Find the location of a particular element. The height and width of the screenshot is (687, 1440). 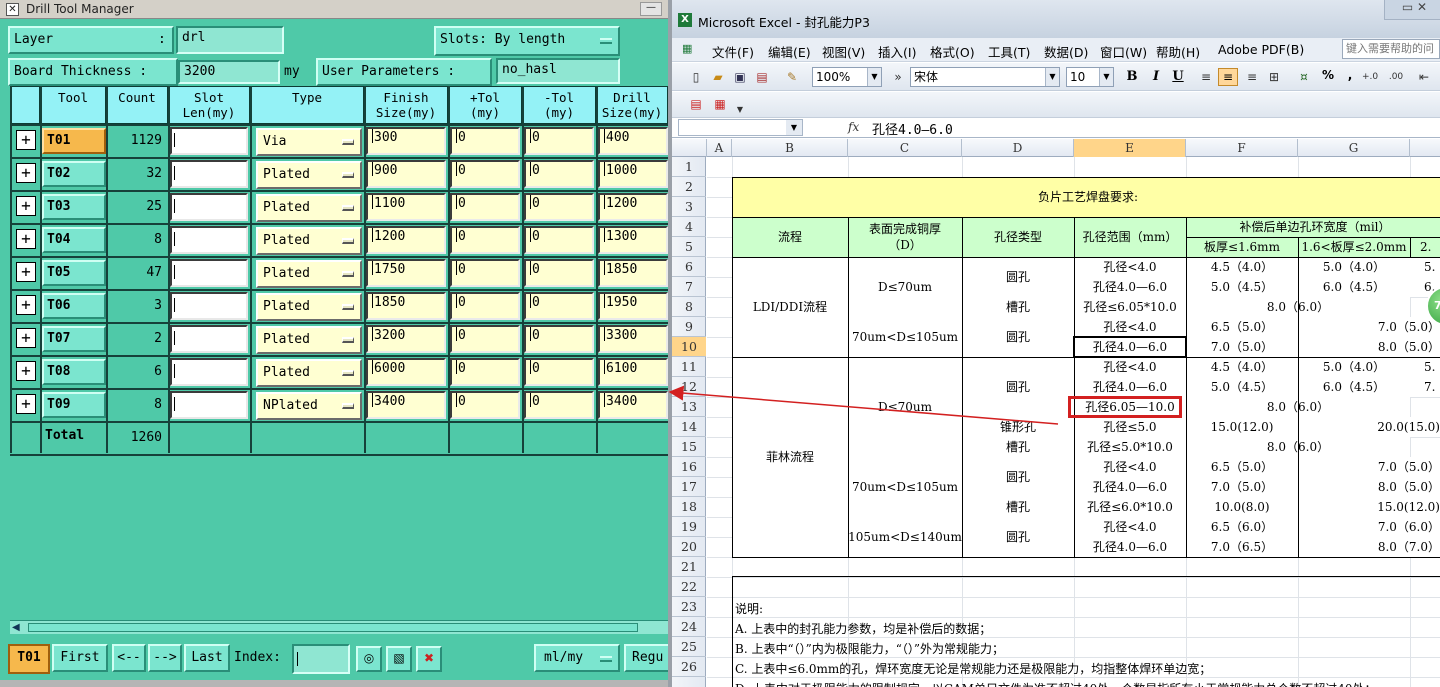

finish-size-input: 6000 is located at coordinates (406, 372).